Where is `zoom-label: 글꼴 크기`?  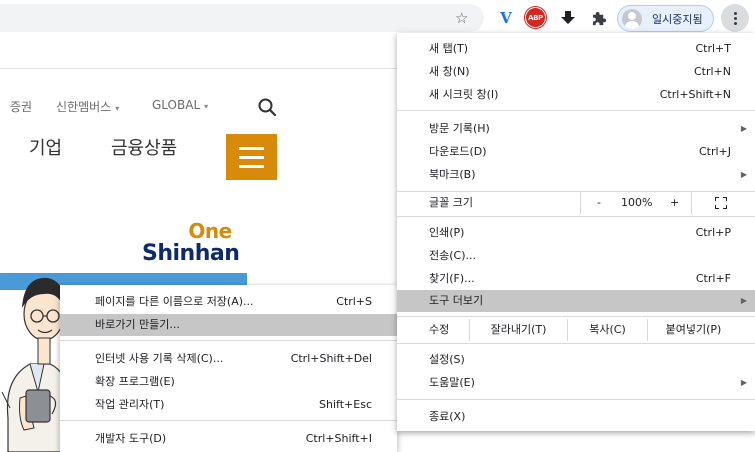 zoom-label: 글꼴 크기 is located at coordinates (451, 202).